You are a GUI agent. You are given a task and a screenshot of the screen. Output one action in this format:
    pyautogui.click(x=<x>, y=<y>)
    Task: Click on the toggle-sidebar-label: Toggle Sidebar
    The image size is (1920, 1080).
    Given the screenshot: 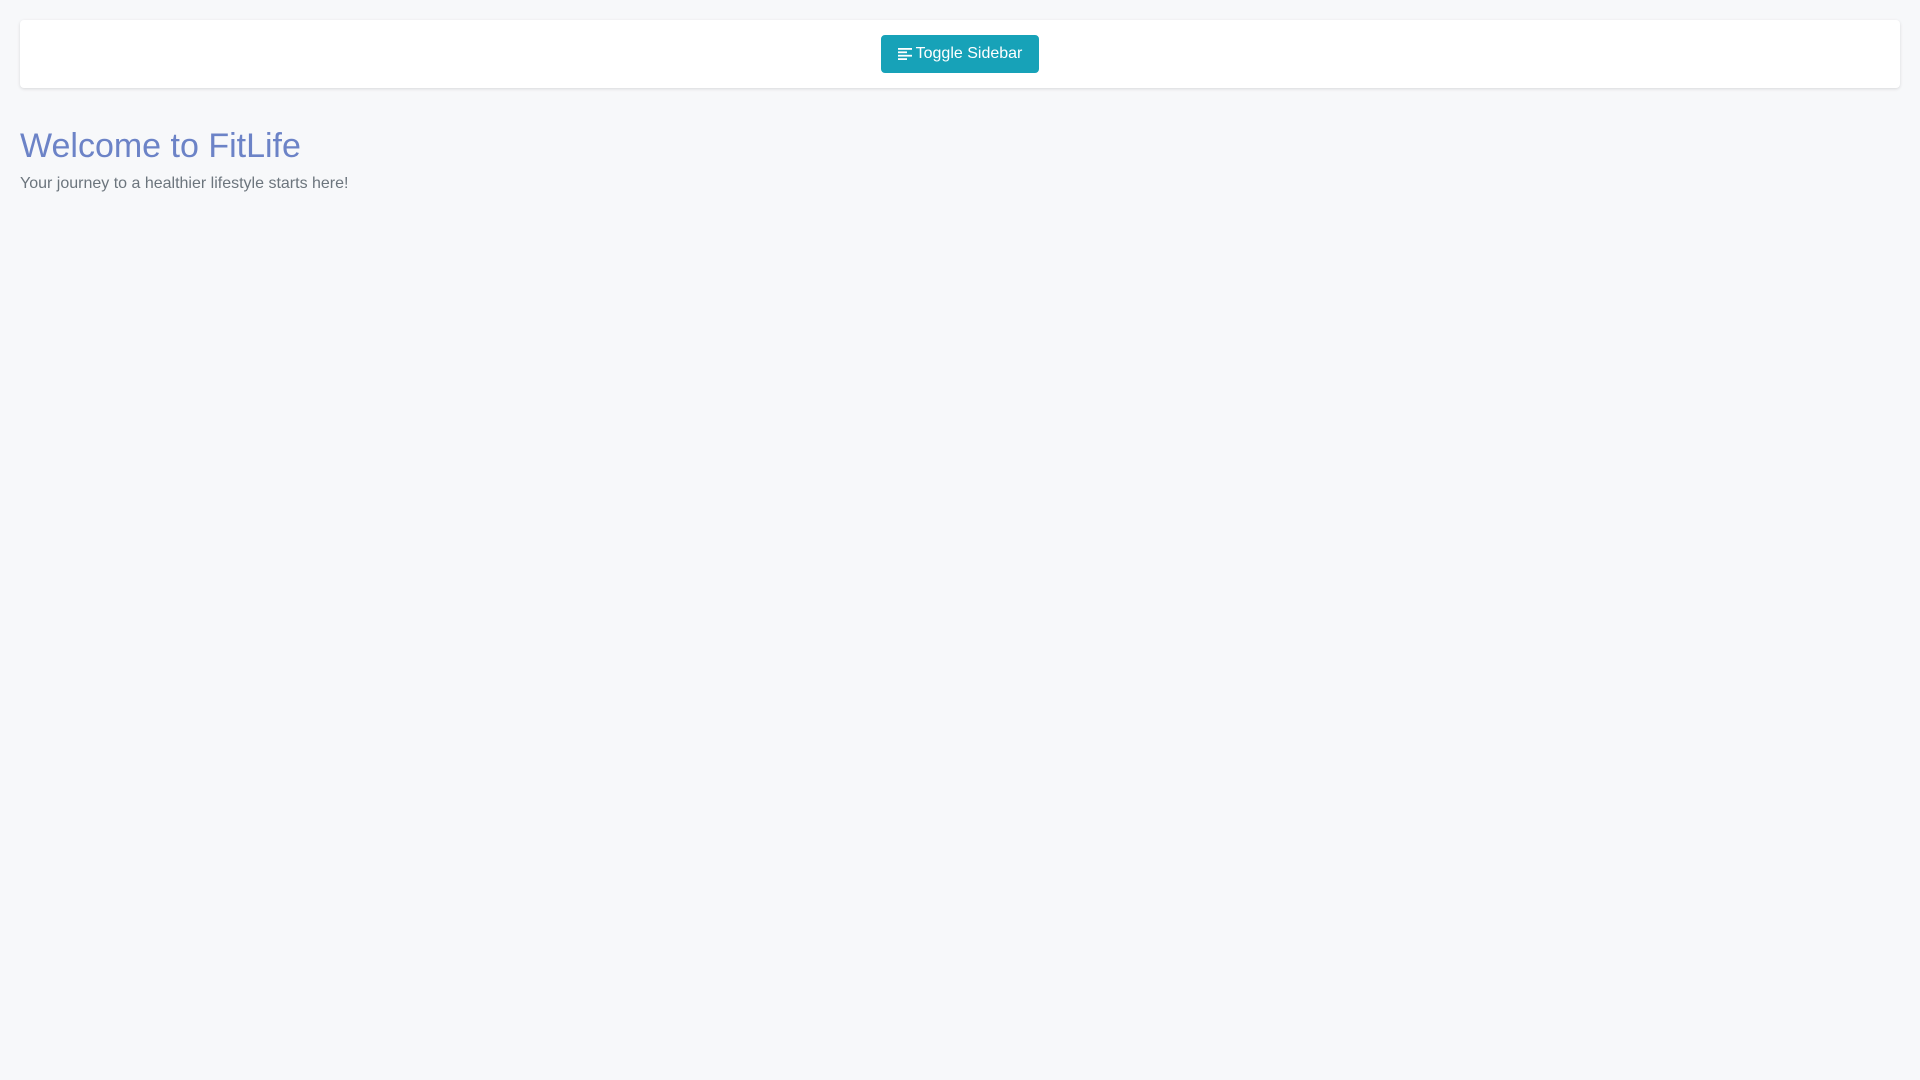 What is the action you would take?
    pyautogui.click(x=969, y=53)
    